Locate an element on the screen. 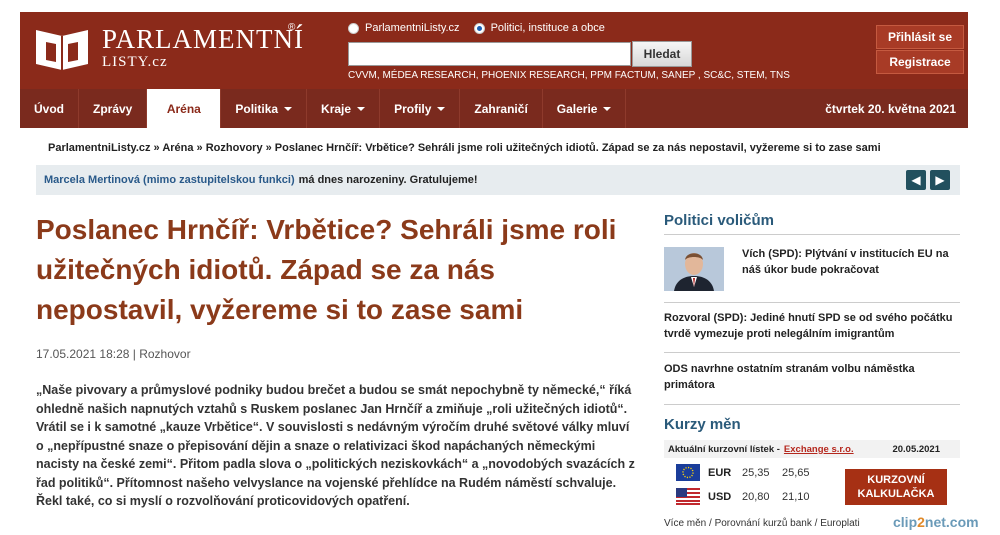 The width and height of the screenshot is (1000, 535). politici-volicum-title: Politici voličům is located at coordinates (719, 220).